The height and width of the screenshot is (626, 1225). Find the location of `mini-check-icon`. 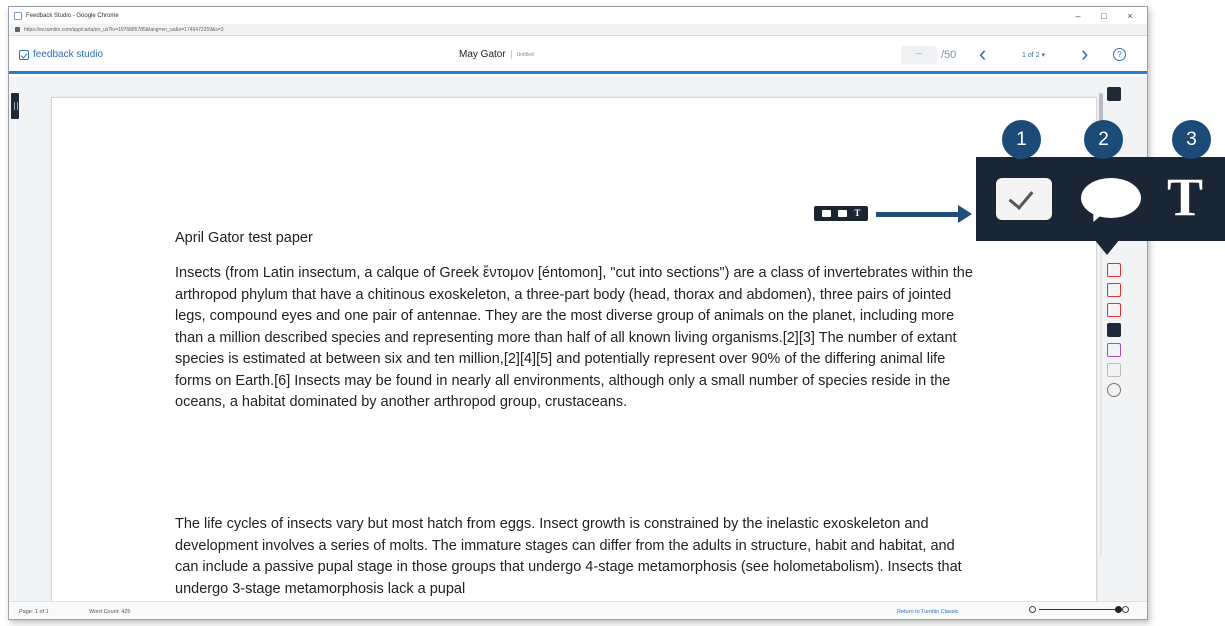

mini-check-icon is located at coordinates (826, 213).